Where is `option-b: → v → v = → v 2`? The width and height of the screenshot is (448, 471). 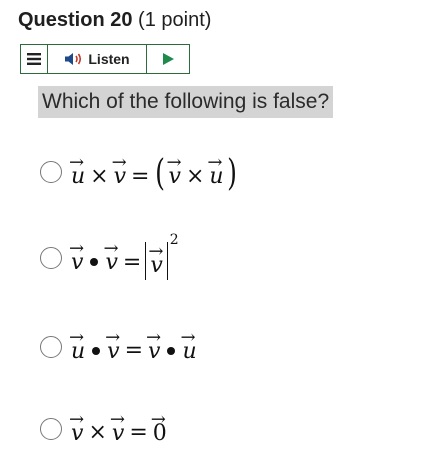 option-b: → v → v = → v 2 is located at coordinates (109, 256).